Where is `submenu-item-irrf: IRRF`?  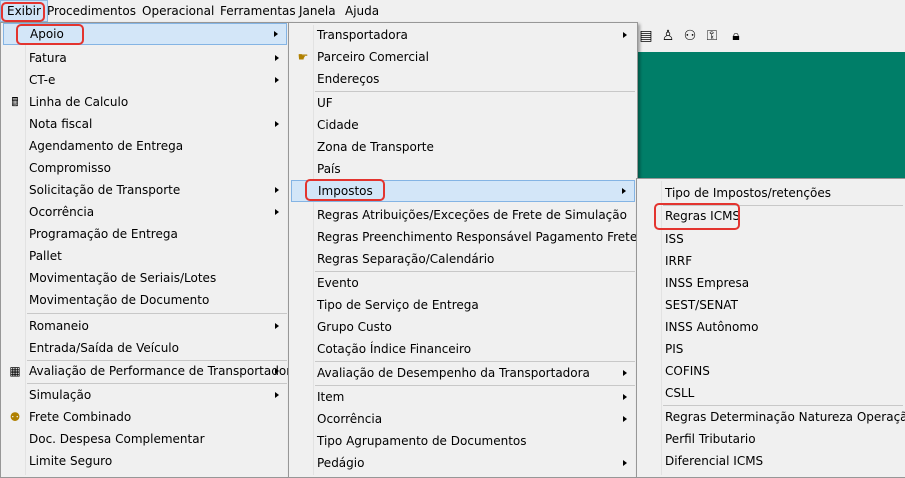 submenu-item-irrf: IRRF is located at coordinates (771, 261).